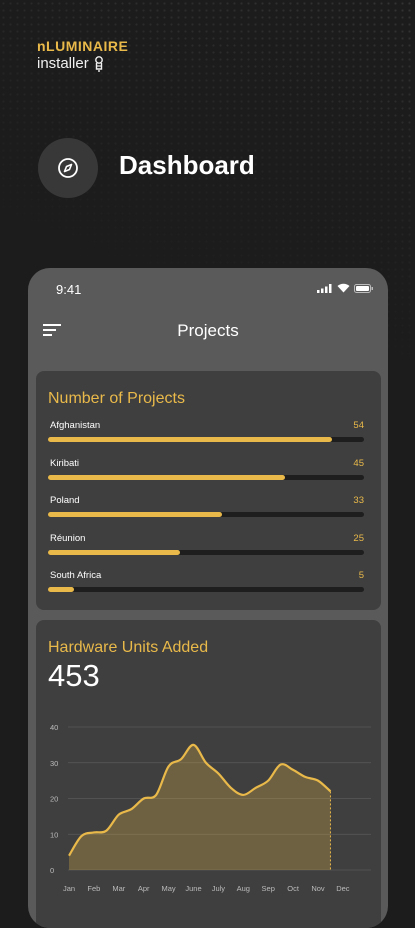 Image resolution: width=415 pixels, height=928 pixels. I want to click on x-tick-label: Sep, so click(268, 888).